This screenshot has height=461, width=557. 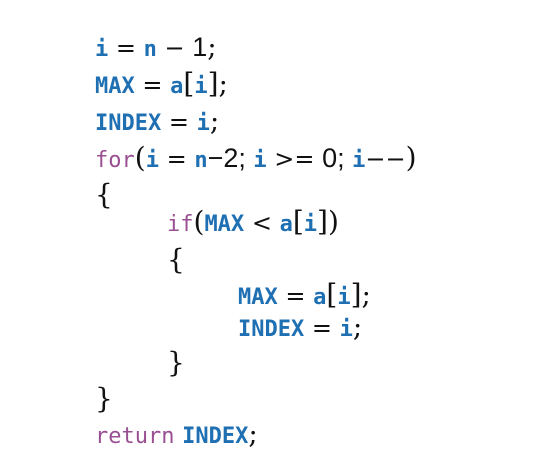 I want to click on code-token-num: 1, so click(x=200, y=47).